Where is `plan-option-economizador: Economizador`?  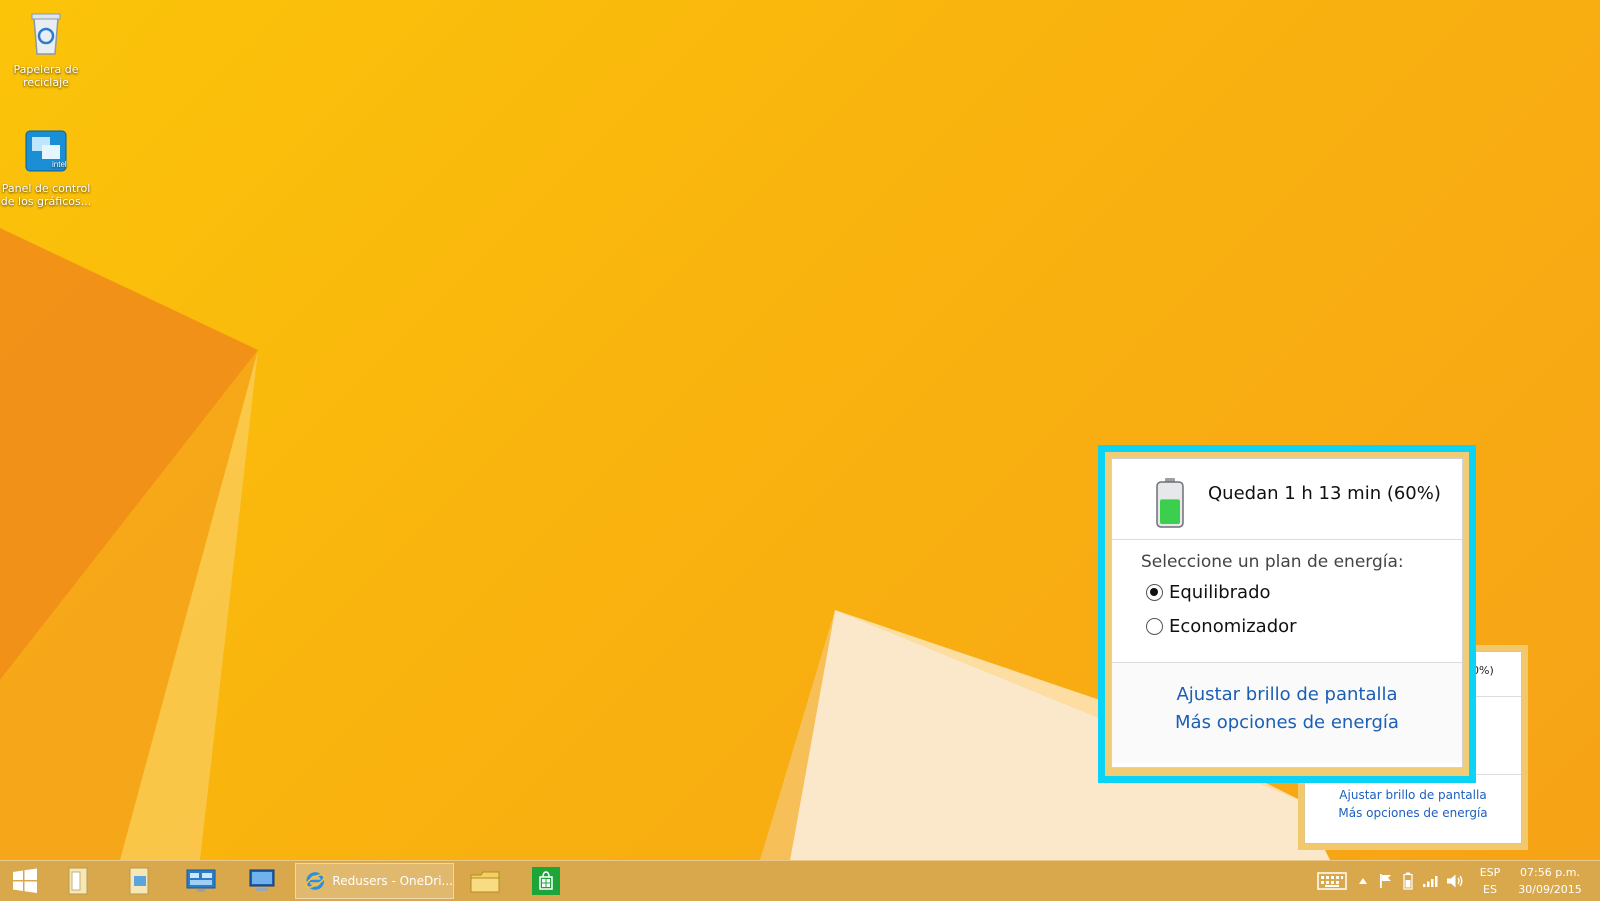 plan-option-economizador: Economizador is located at coordinates (1221, 626).